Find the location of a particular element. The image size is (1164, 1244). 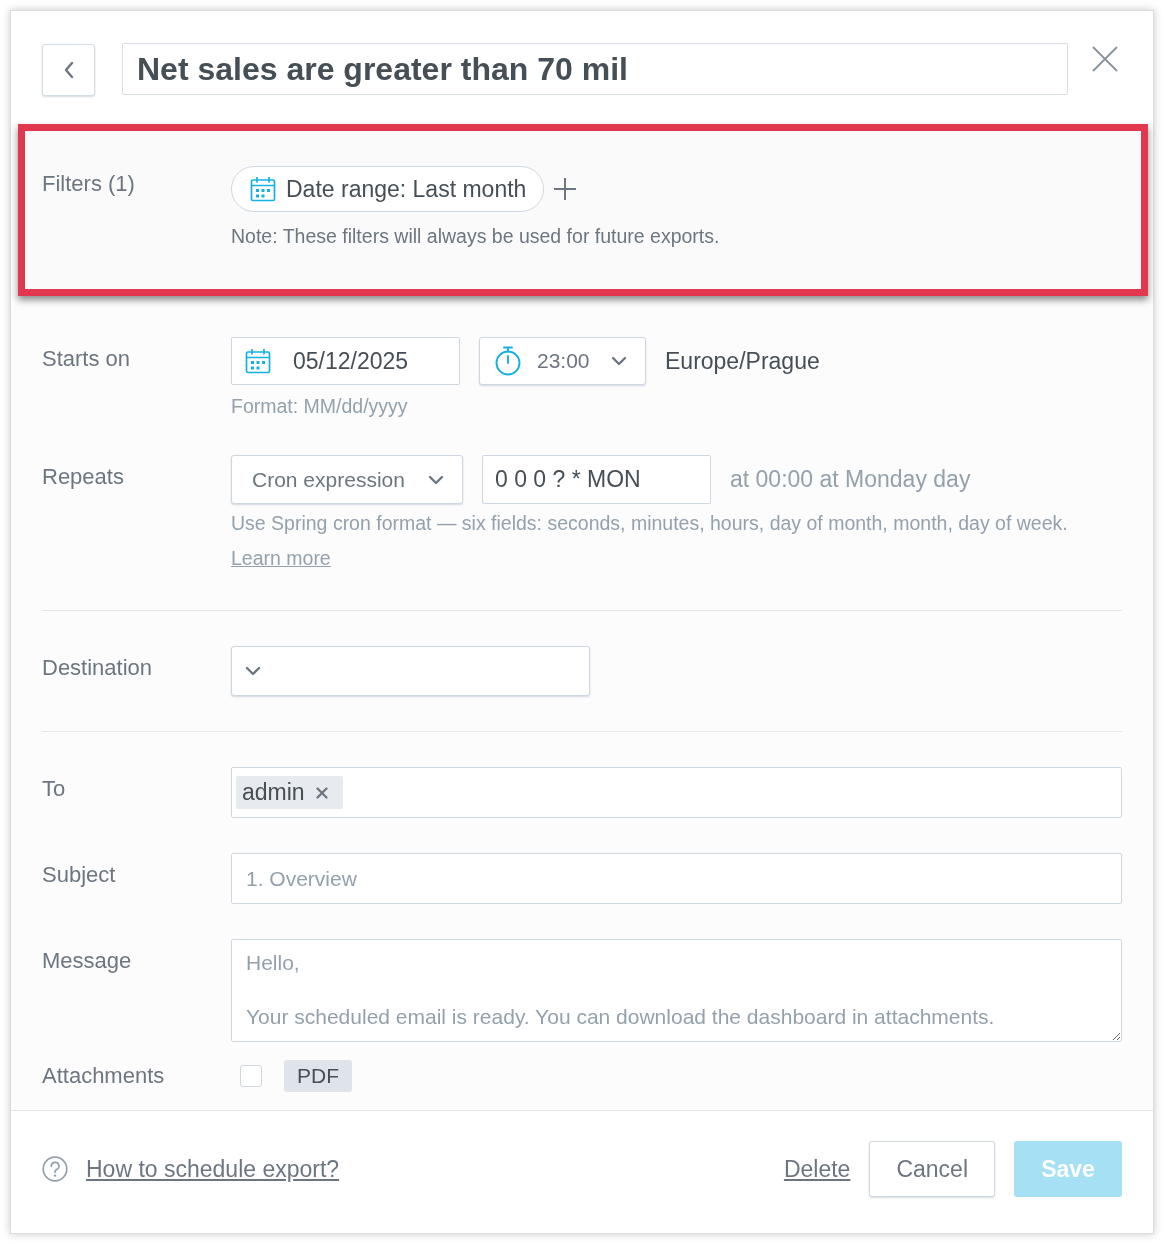

cron-field: 0 0 0 ? * MON is located at coordinates (596, 479).